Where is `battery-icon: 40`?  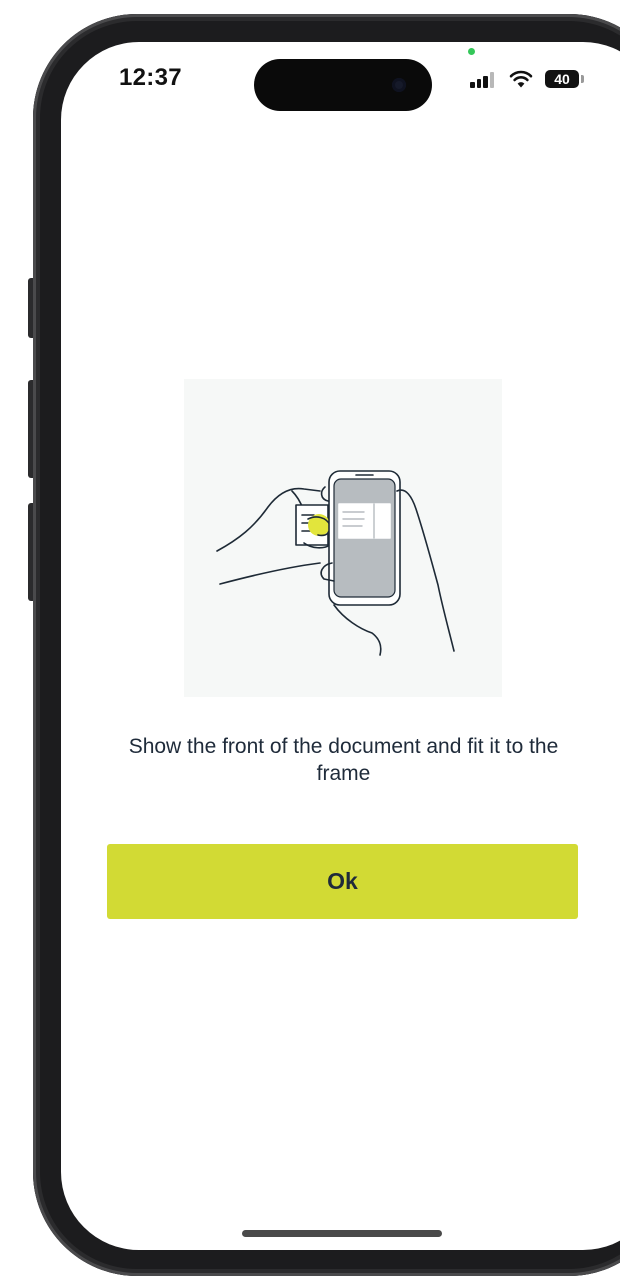 battery-icon: 40 is located at coordinates (562, 79).